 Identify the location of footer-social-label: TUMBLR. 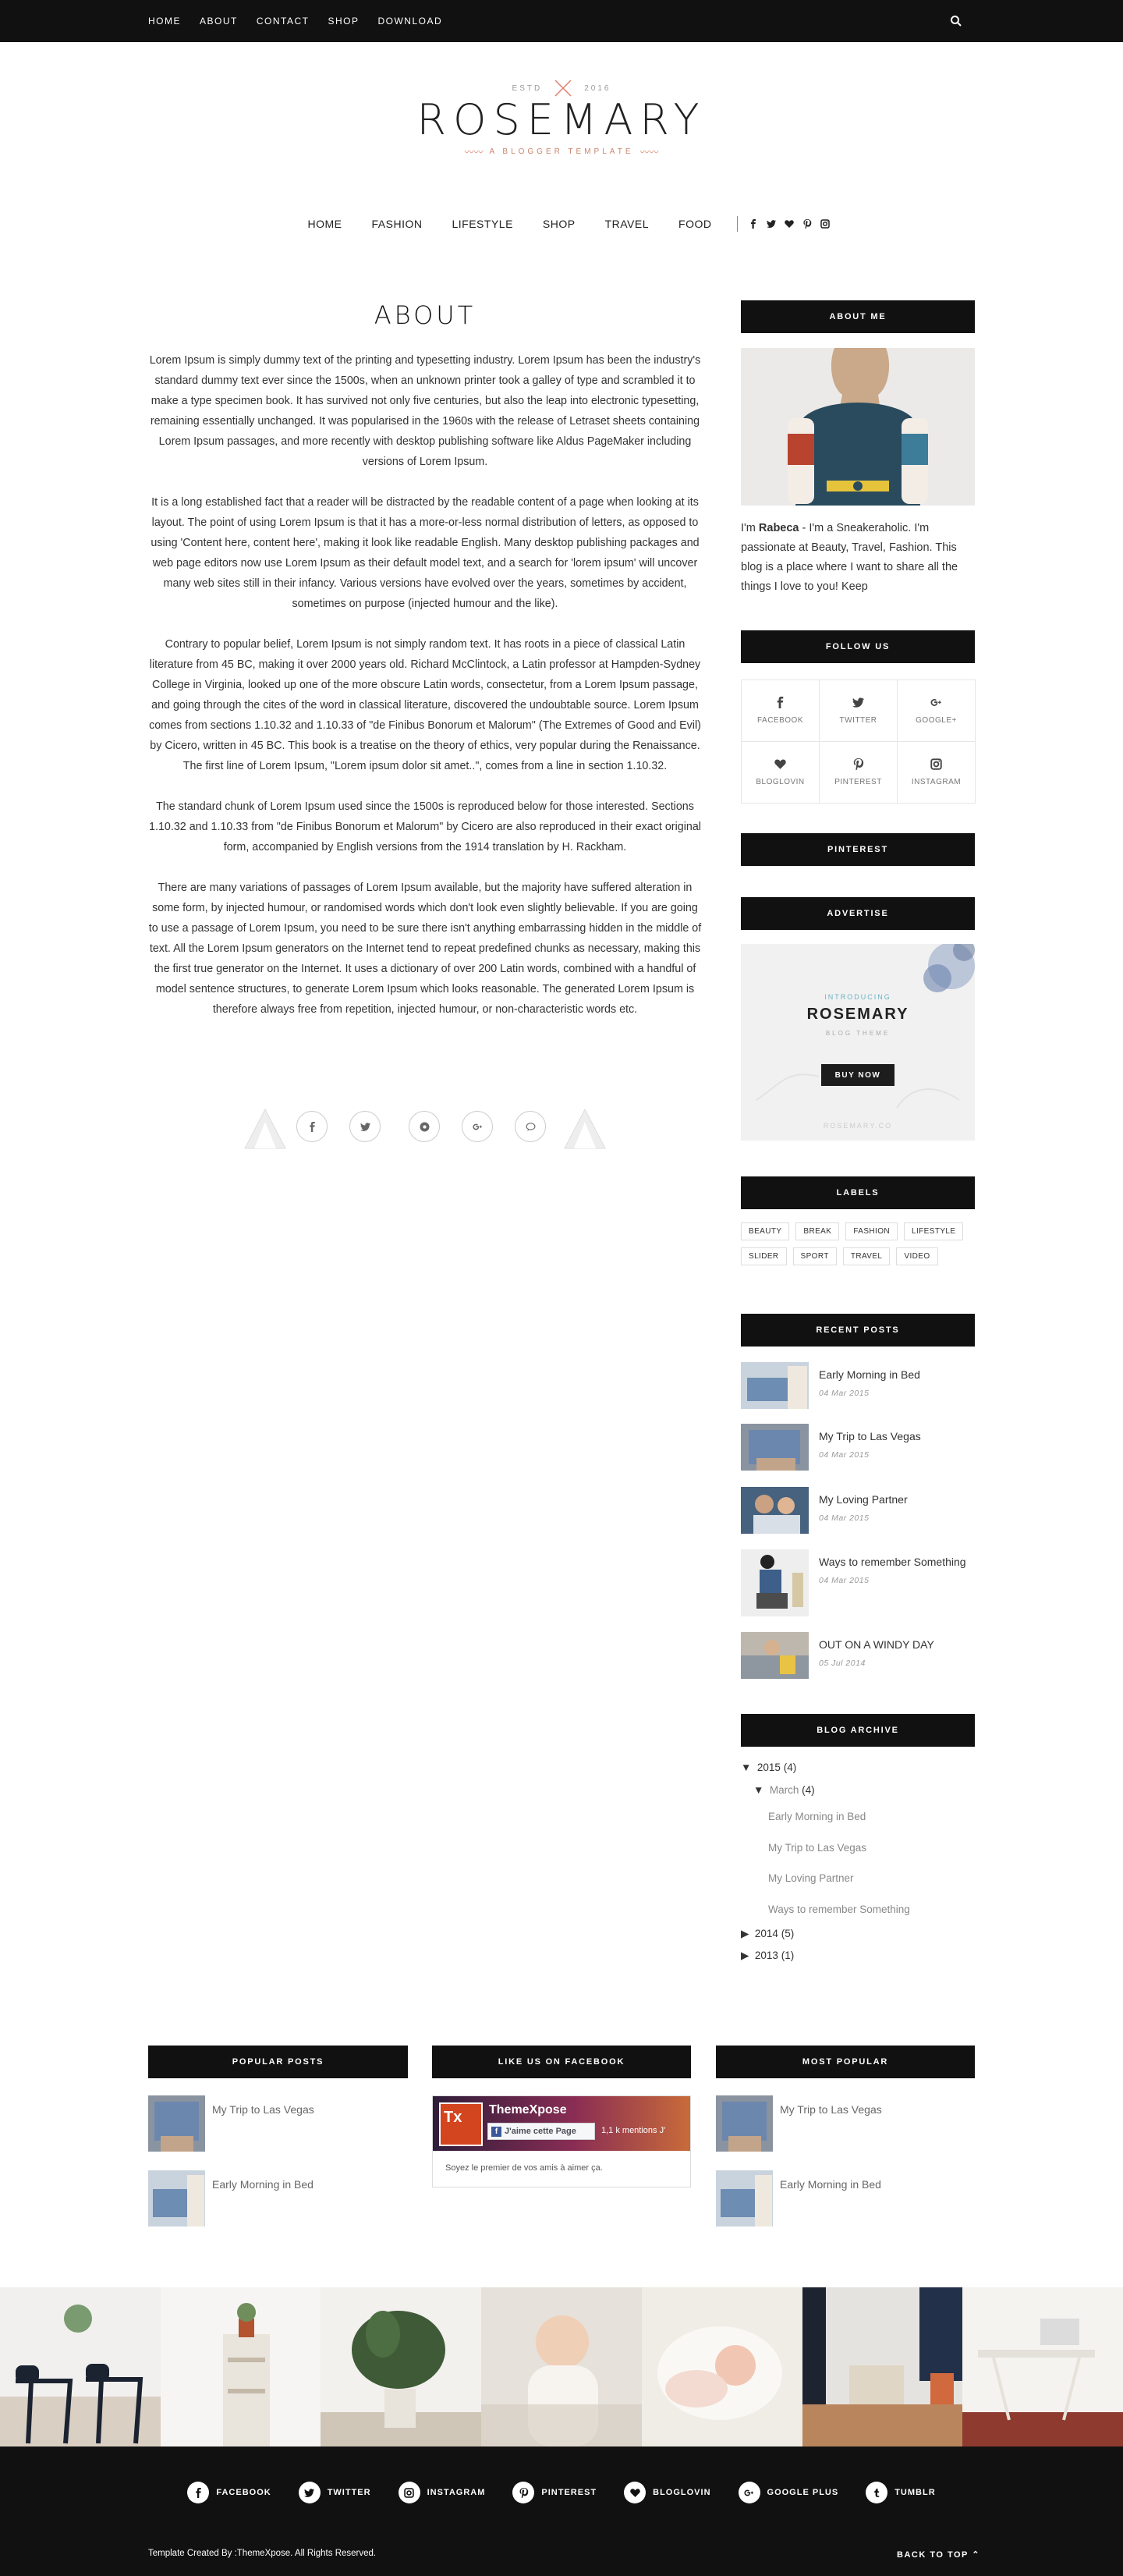
(915, 2492).